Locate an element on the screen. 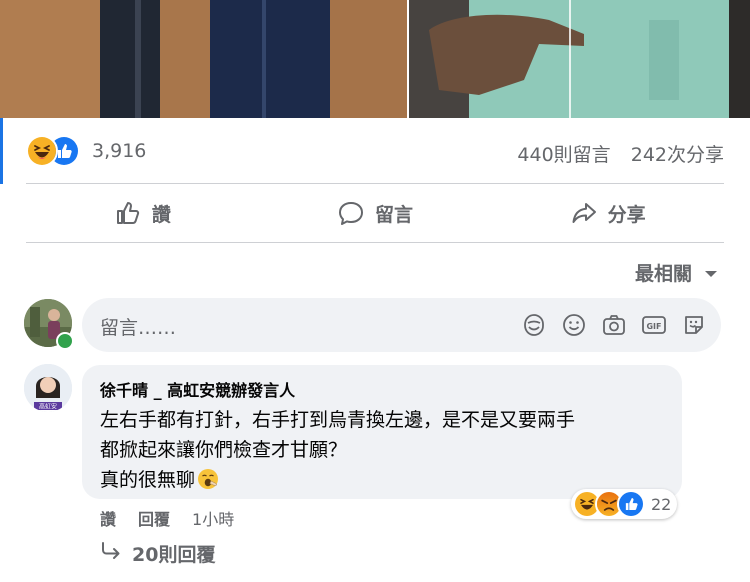 This screenshot has height=582, width=750. comment-reactions: 22 is located at coordinates (624, 504).